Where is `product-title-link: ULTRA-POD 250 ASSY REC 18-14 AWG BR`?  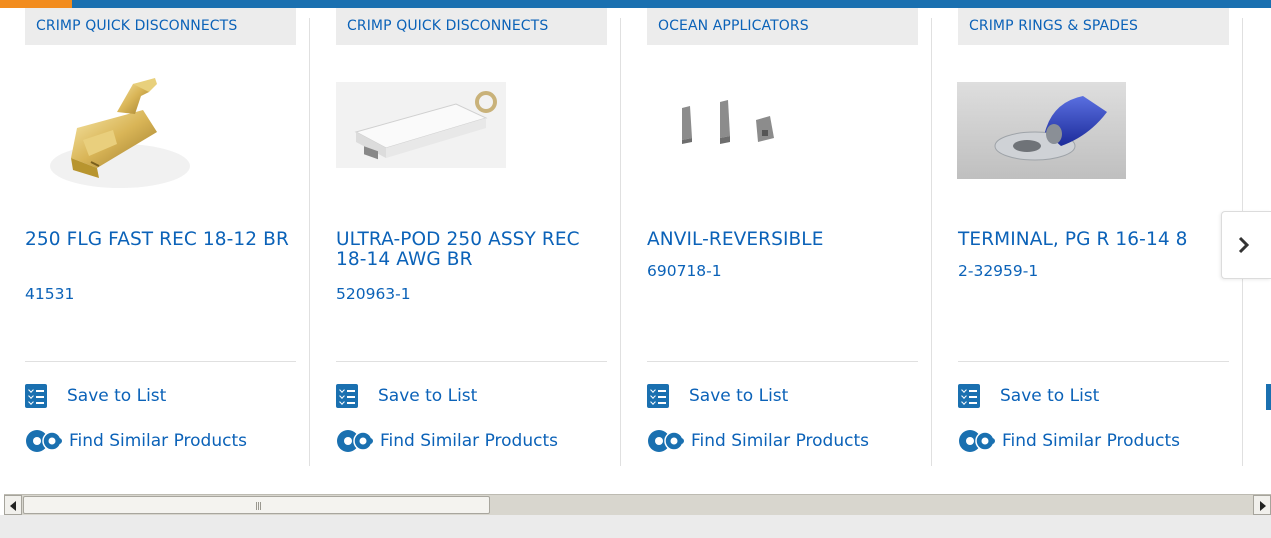 product-title-link: ULTRA-POD 250 ASSY REC 18-14 AWG BR is located at coordinates (471, 250).